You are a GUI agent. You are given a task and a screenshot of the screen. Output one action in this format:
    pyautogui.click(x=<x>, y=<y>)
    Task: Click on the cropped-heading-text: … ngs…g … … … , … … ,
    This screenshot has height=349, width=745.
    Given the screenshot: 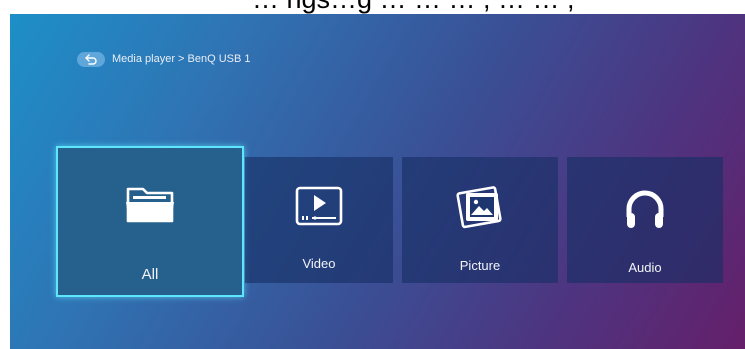 What is the action you would take?
    pyautogui.click(x=413, y=7)
    